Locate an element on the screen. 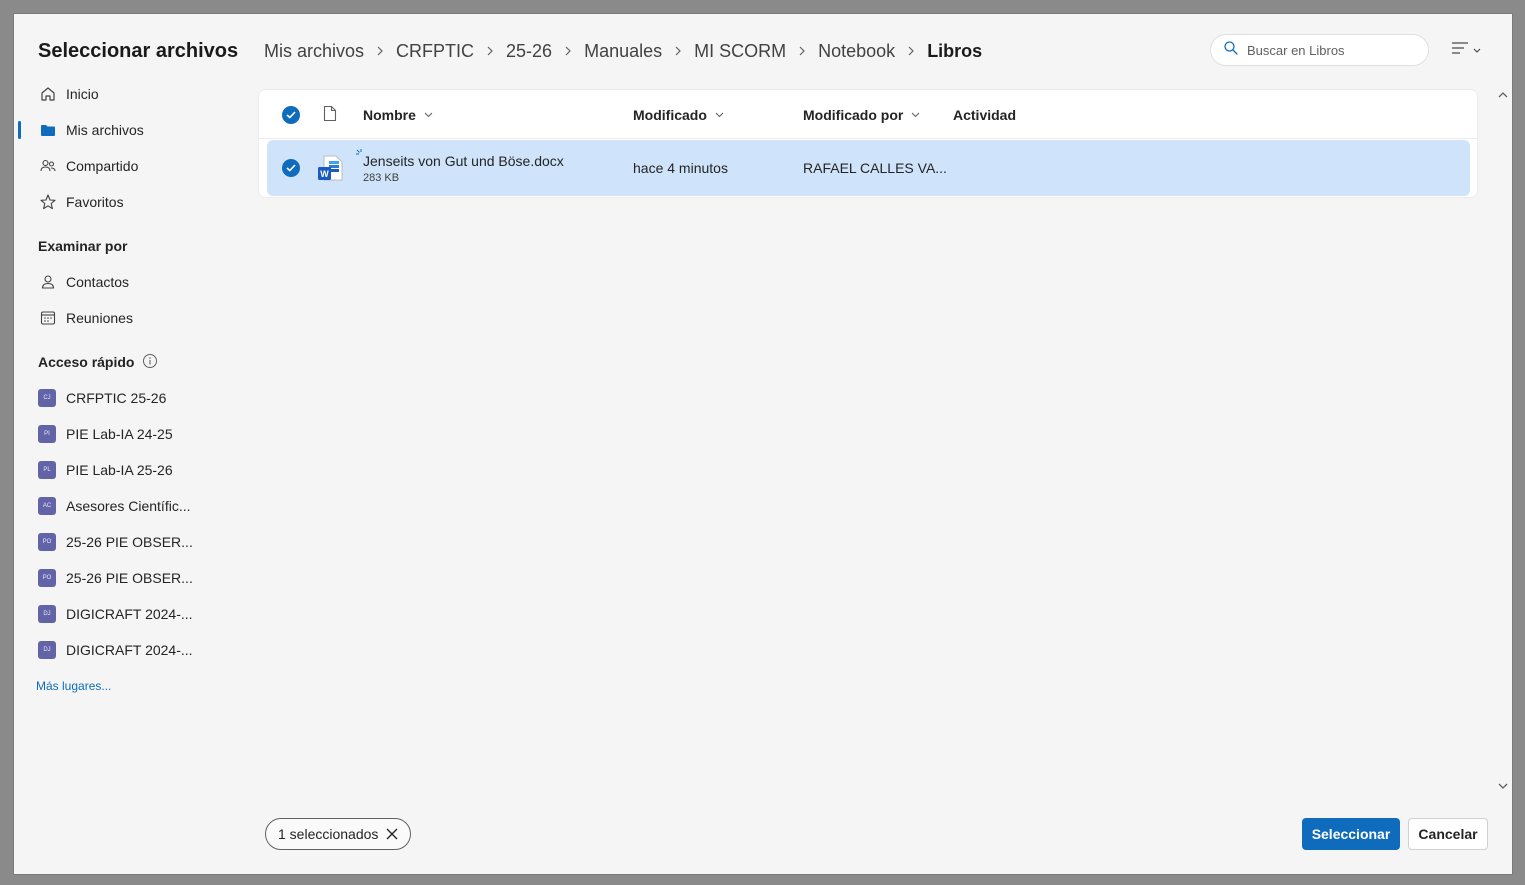  sidebar-item-contactos: Contactos is located at coordinates (129, 282).